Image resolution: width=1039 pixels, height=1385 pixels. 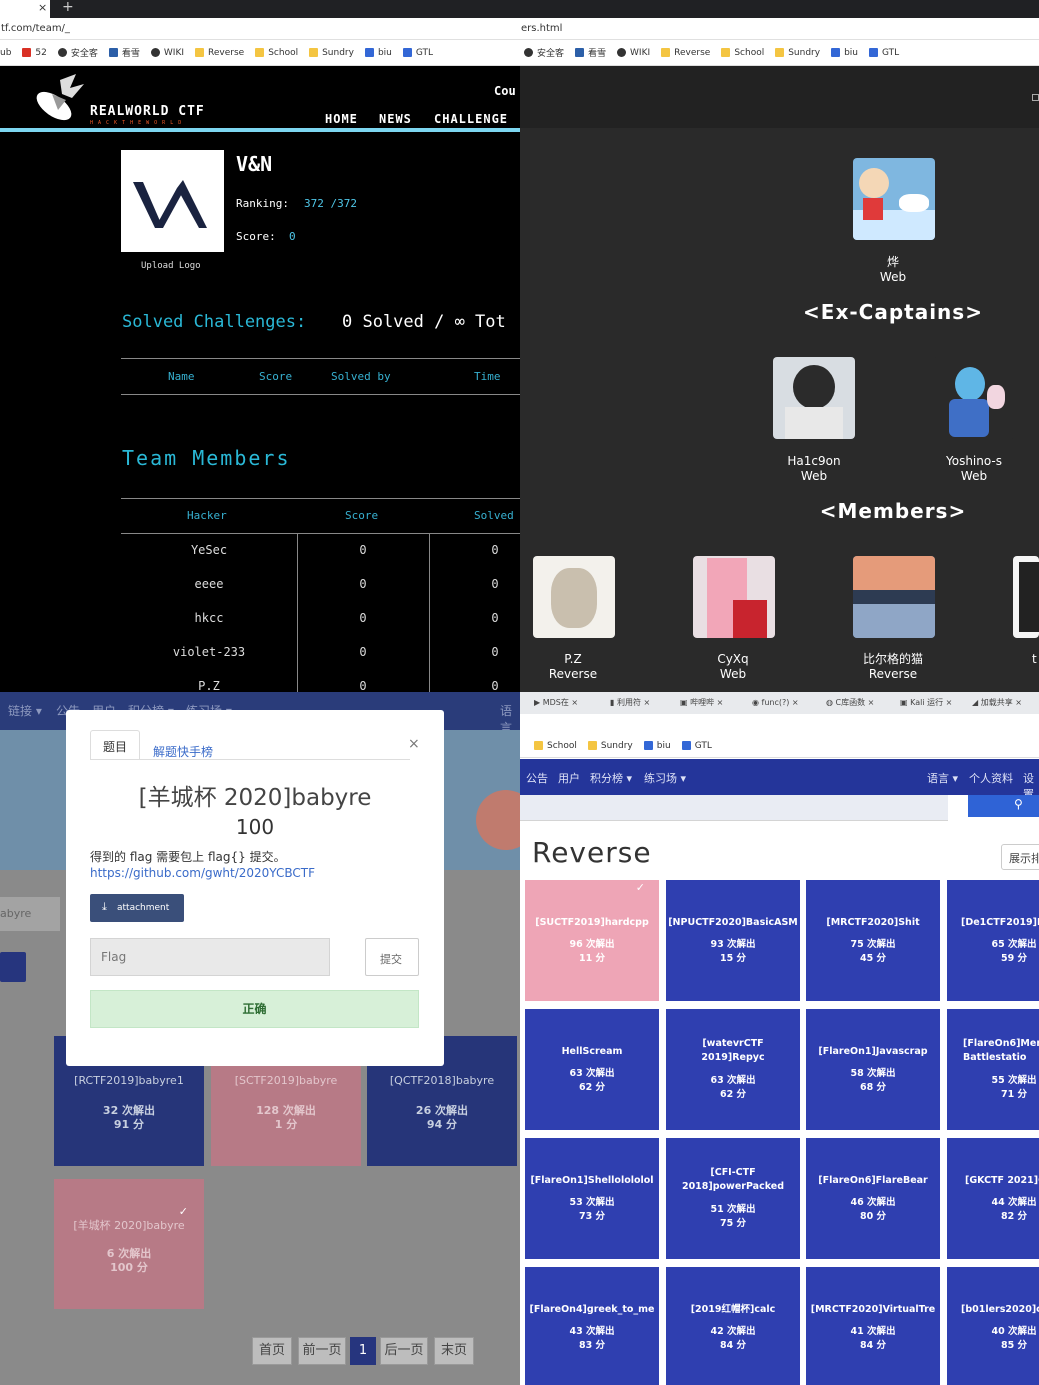 I want to click on challenge-card: [watevrCTF 2019]Repyc 63 次解出 62 分, so click(x=733, y=1069).